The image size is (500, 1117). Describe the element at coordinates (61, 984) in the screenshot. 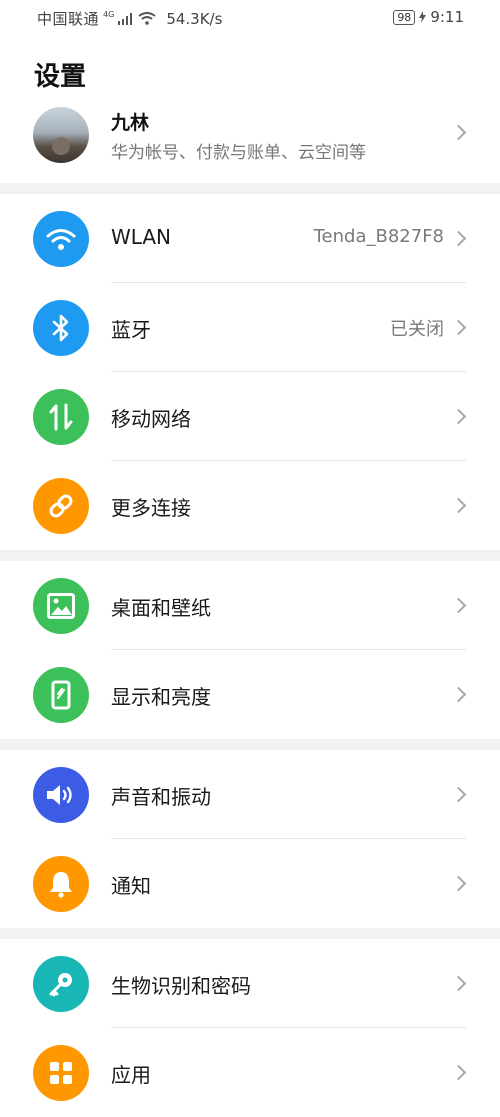

I see `key-icon` at that location.